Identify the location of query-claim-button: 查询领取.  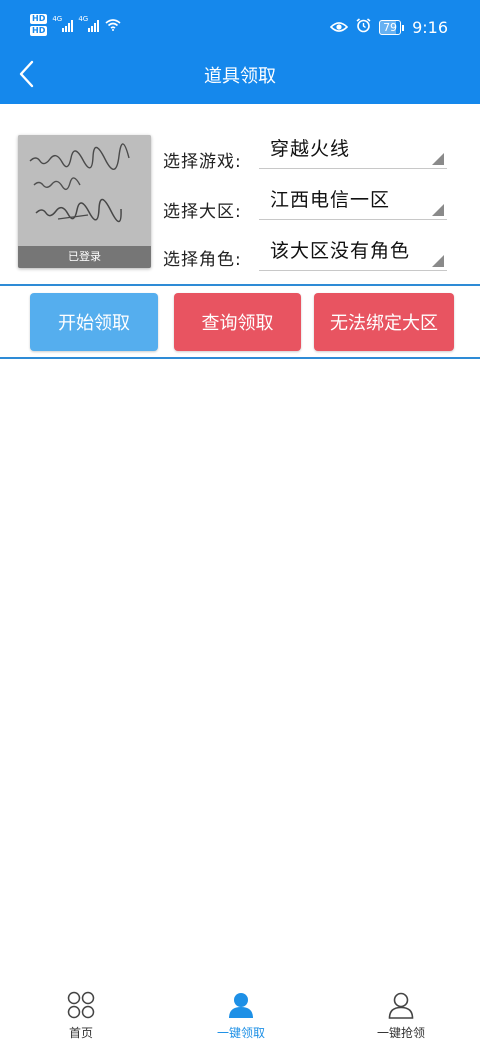
(237, 322).